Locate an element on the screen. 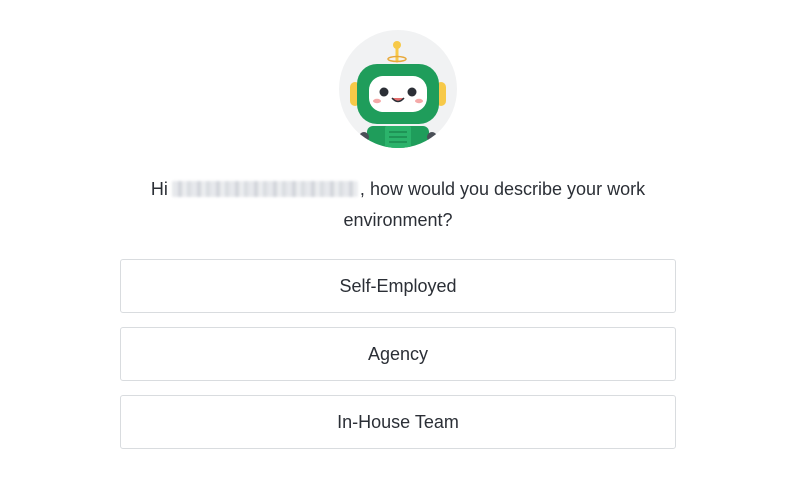 The image size is (800, 503). option-label: Agency is located at coordinates (398, 353).